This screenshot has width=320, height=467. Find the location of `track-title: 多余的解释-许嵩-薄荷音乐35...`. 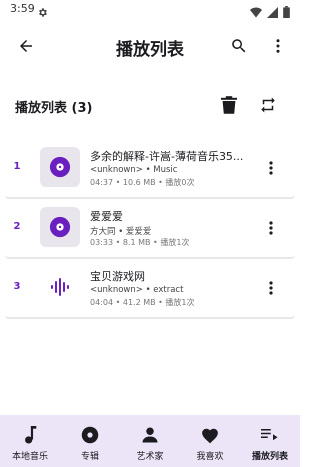

track-title: 多余的解释-许嵩-薄荷音乐35... is located at coordinates (167, 156).